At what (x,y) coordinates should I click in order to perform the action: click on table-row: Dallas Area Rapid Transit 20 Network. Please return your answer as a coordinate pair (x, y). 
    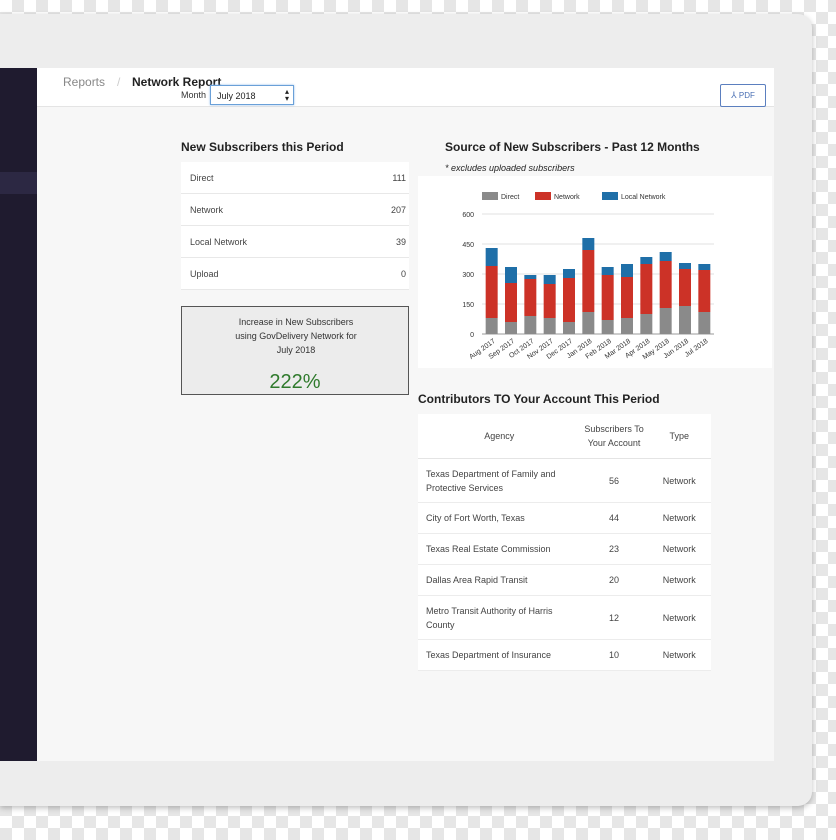
    Looking at the image, I should click on (564, 580).